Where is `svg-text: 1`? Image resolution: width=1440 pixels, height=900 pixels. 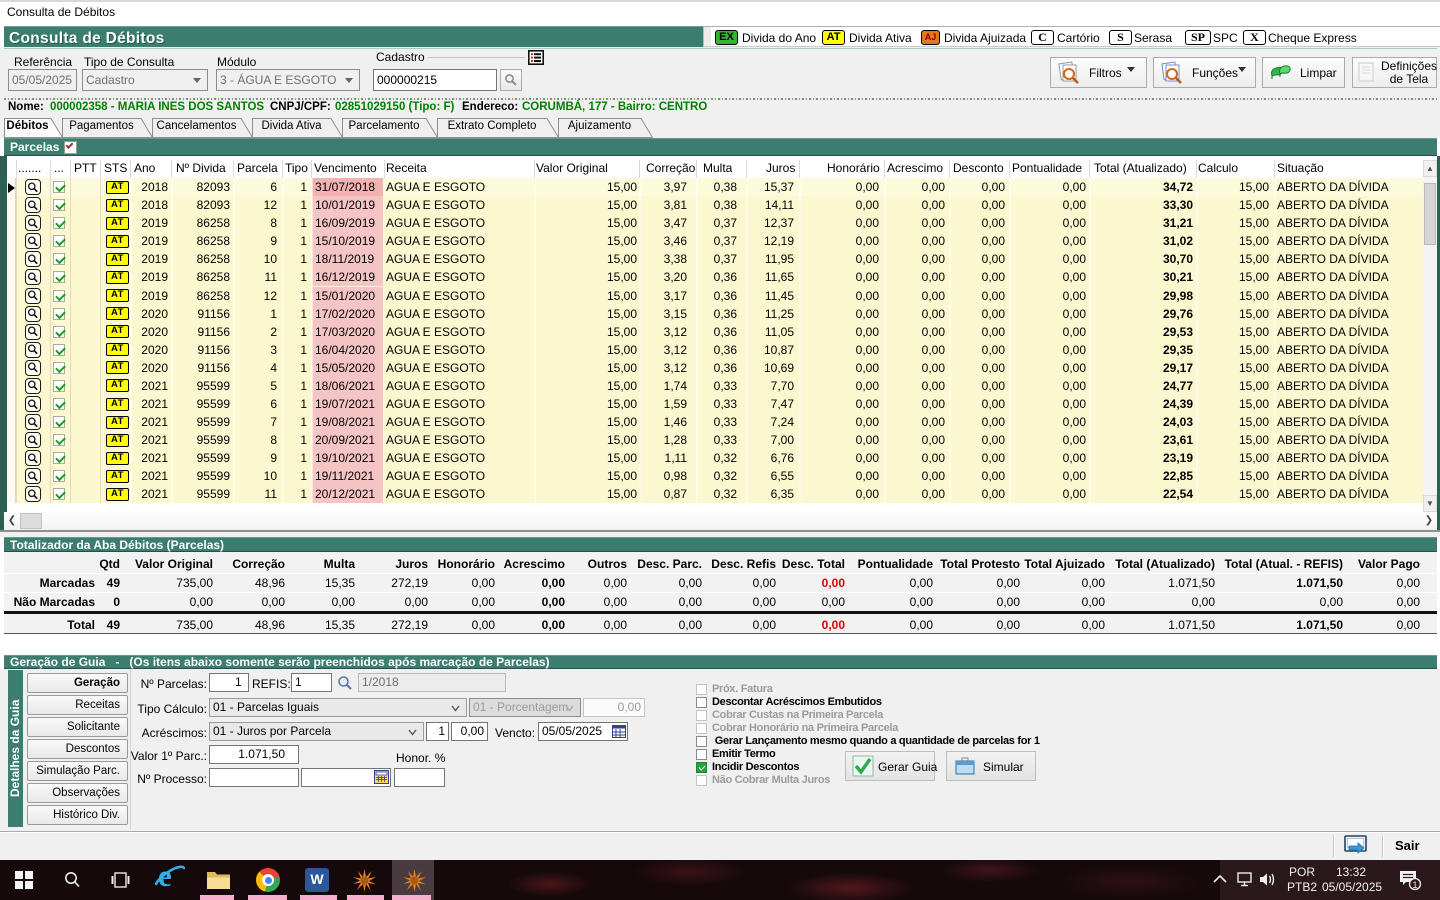
svg-text: 1 is located at coordinates (1414, 885).